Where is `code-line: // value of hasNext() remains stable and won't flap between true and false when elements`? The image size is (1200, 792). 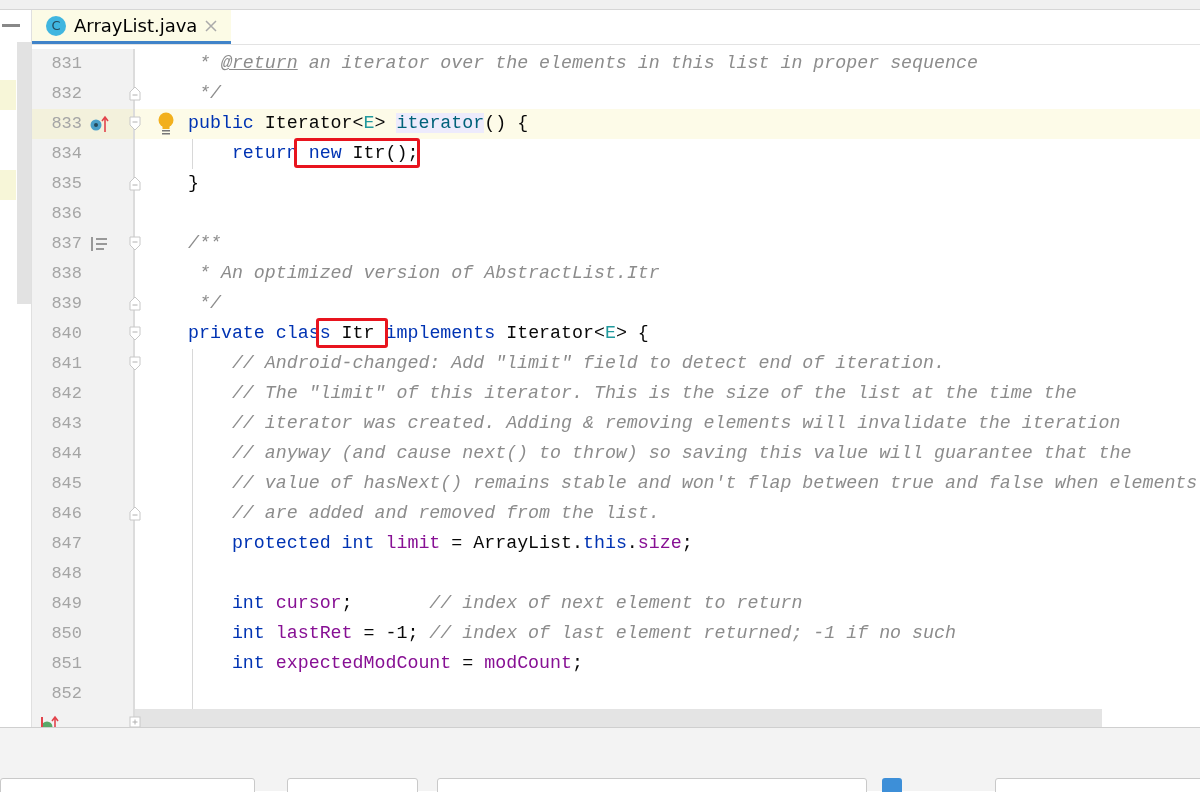
code-line: // value of hasNext() remains stable and won't flap between true and false when elements is located at coordinates (714, 484).